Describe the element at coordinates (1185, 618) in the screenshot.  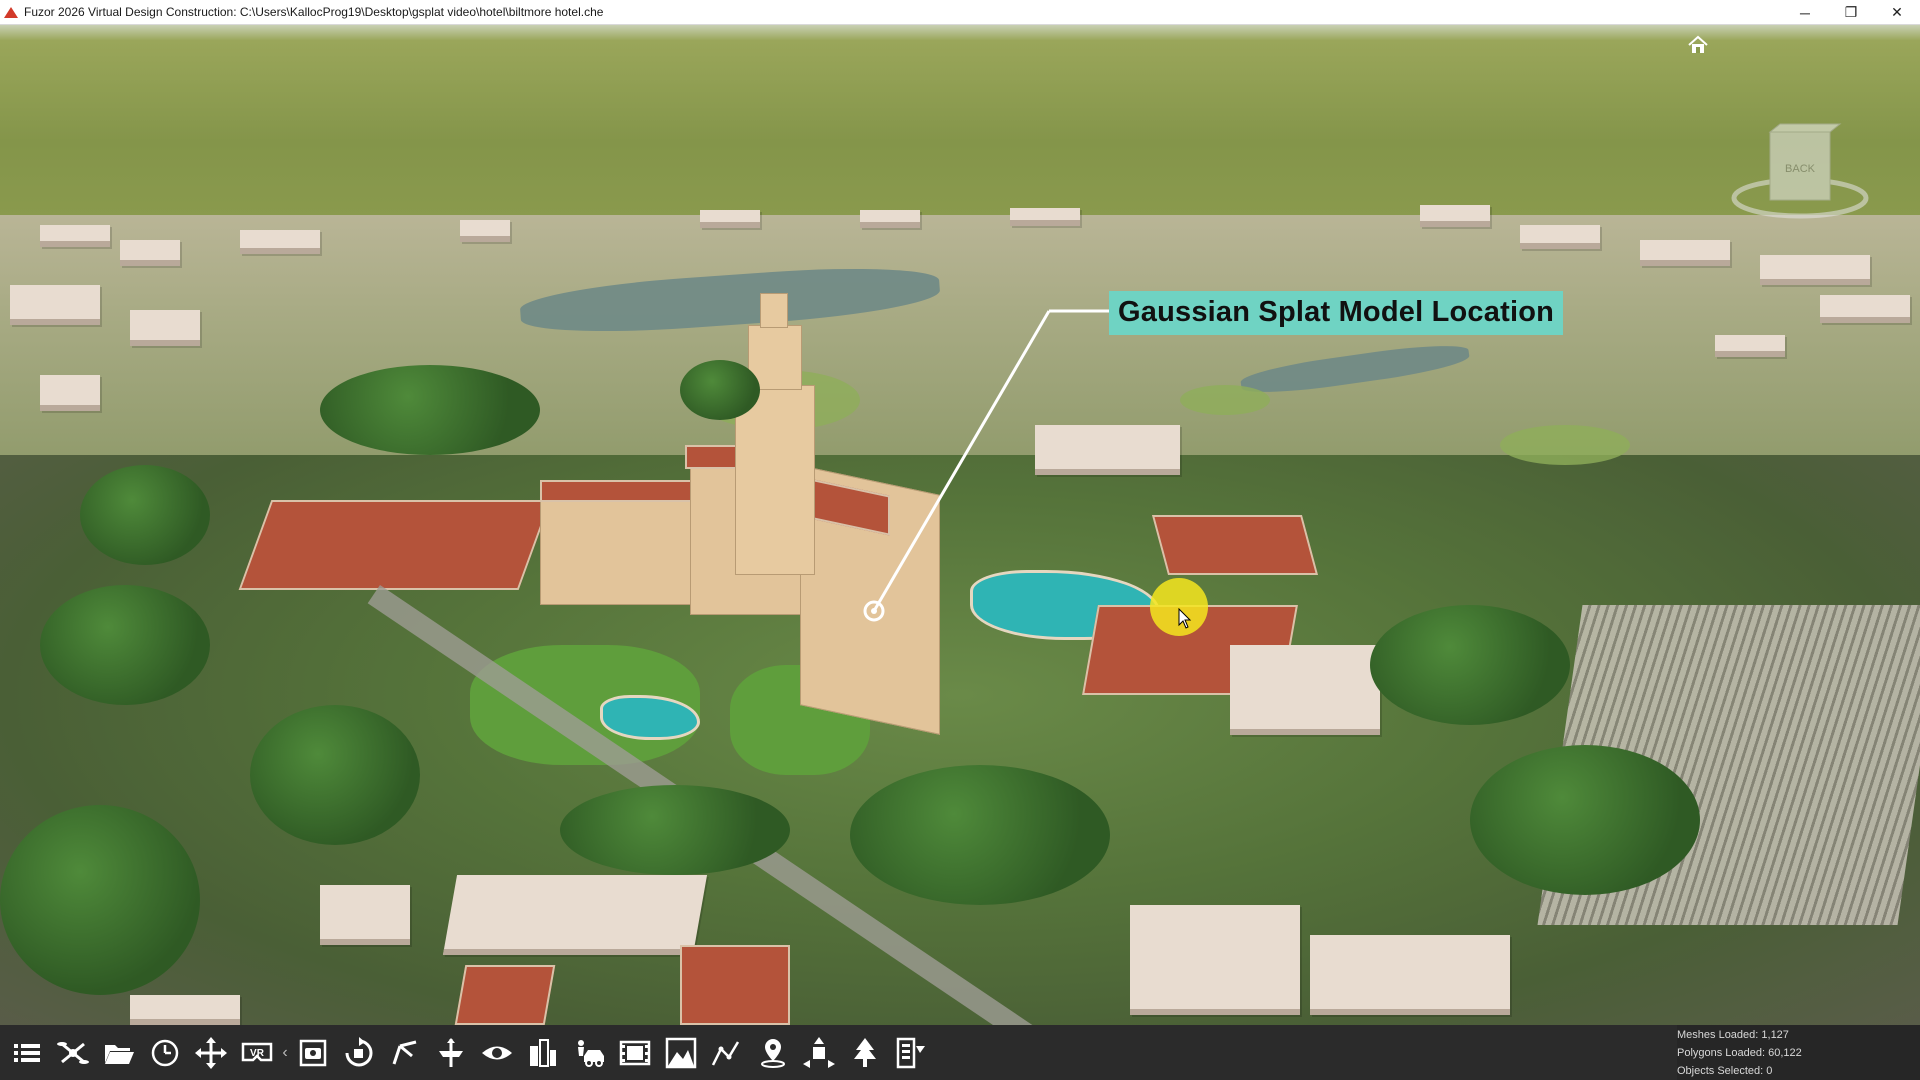
I see `mouse-pointer-icon` at that location.